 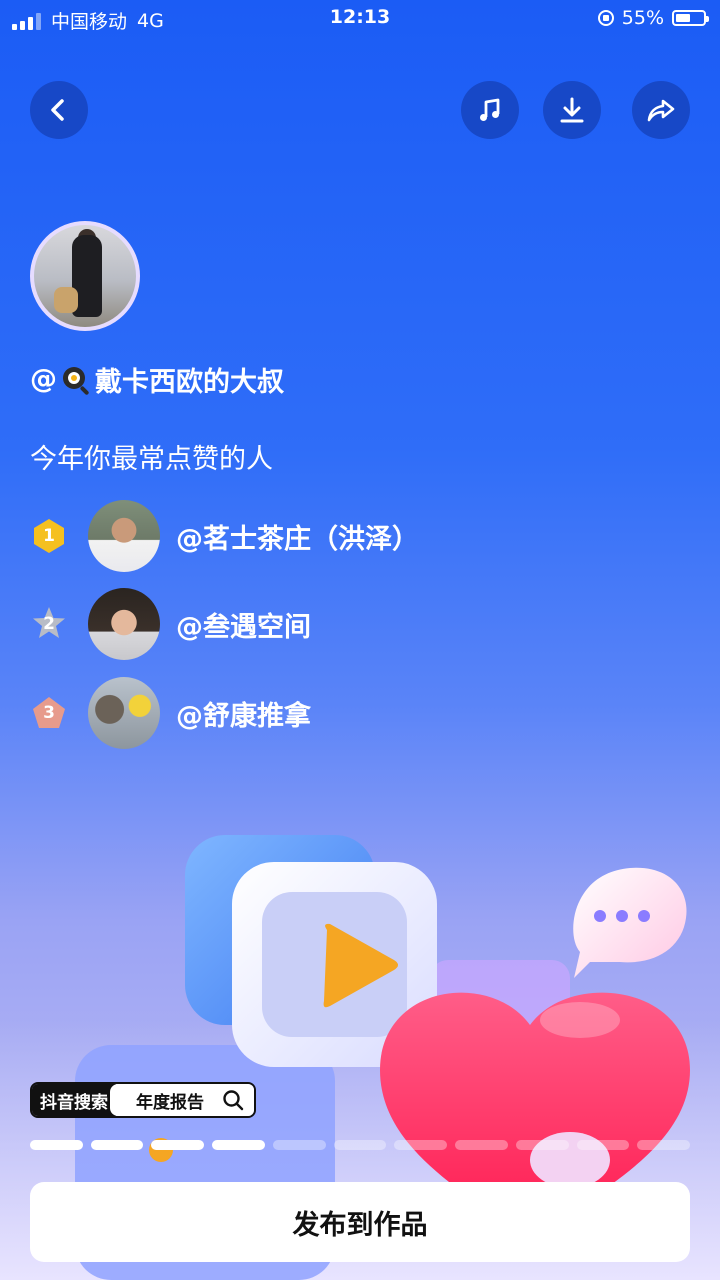 I want to click on battery-icon, so click(x=690, y=18).